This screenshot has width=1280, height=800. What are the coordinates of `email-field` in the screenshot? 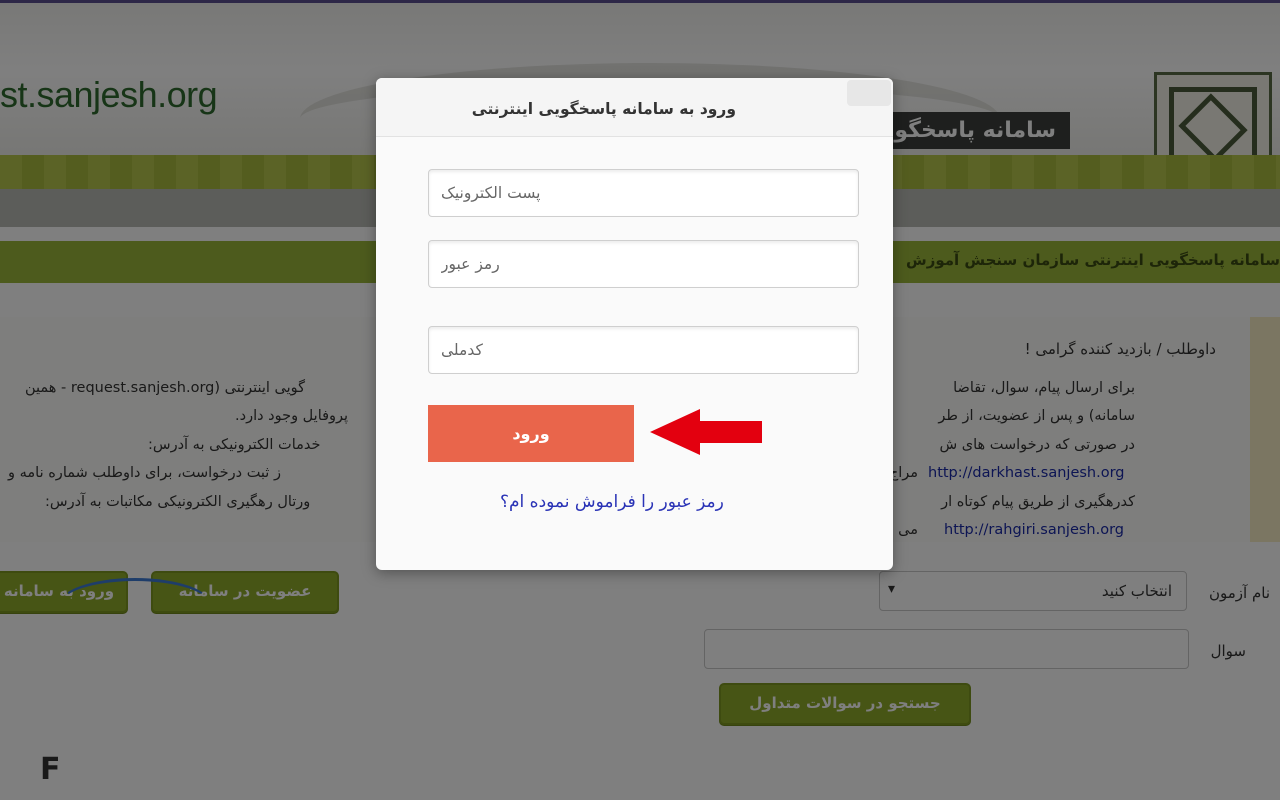 It's located at (643, 193).